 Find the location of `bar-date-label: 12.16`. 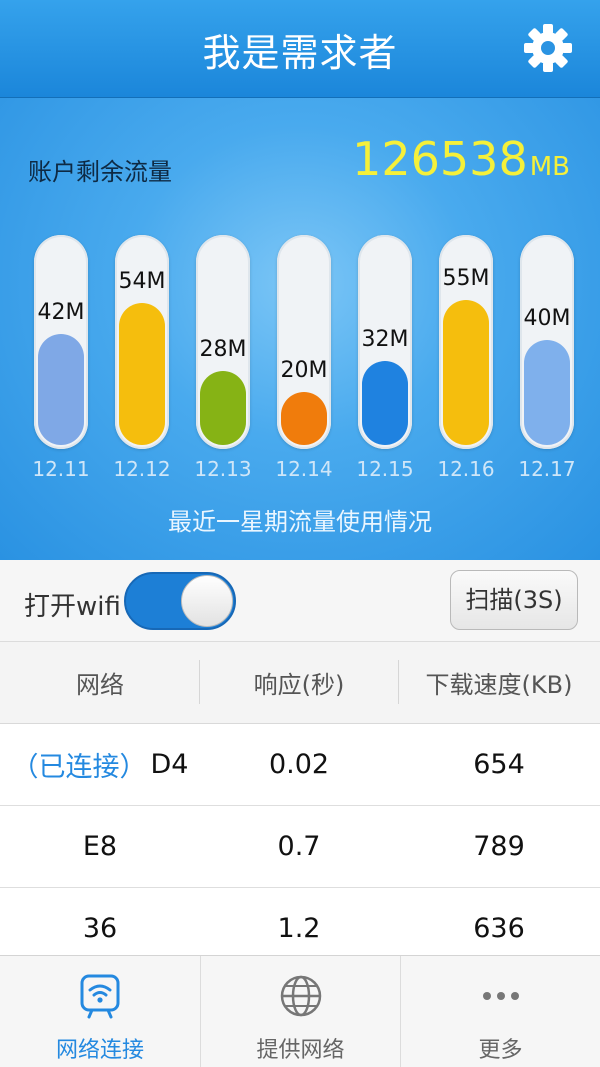

bar-date-label: 12.16 is located at coordinates (466, 469).